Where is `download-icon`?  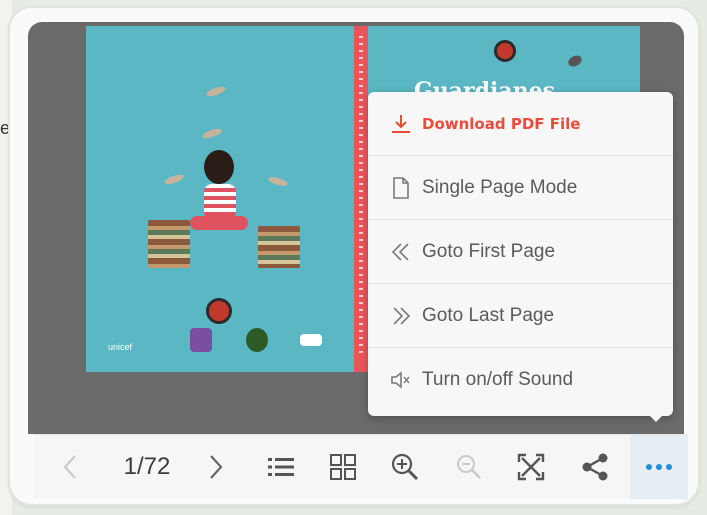
download-icon is located at coordinates (401, 124).